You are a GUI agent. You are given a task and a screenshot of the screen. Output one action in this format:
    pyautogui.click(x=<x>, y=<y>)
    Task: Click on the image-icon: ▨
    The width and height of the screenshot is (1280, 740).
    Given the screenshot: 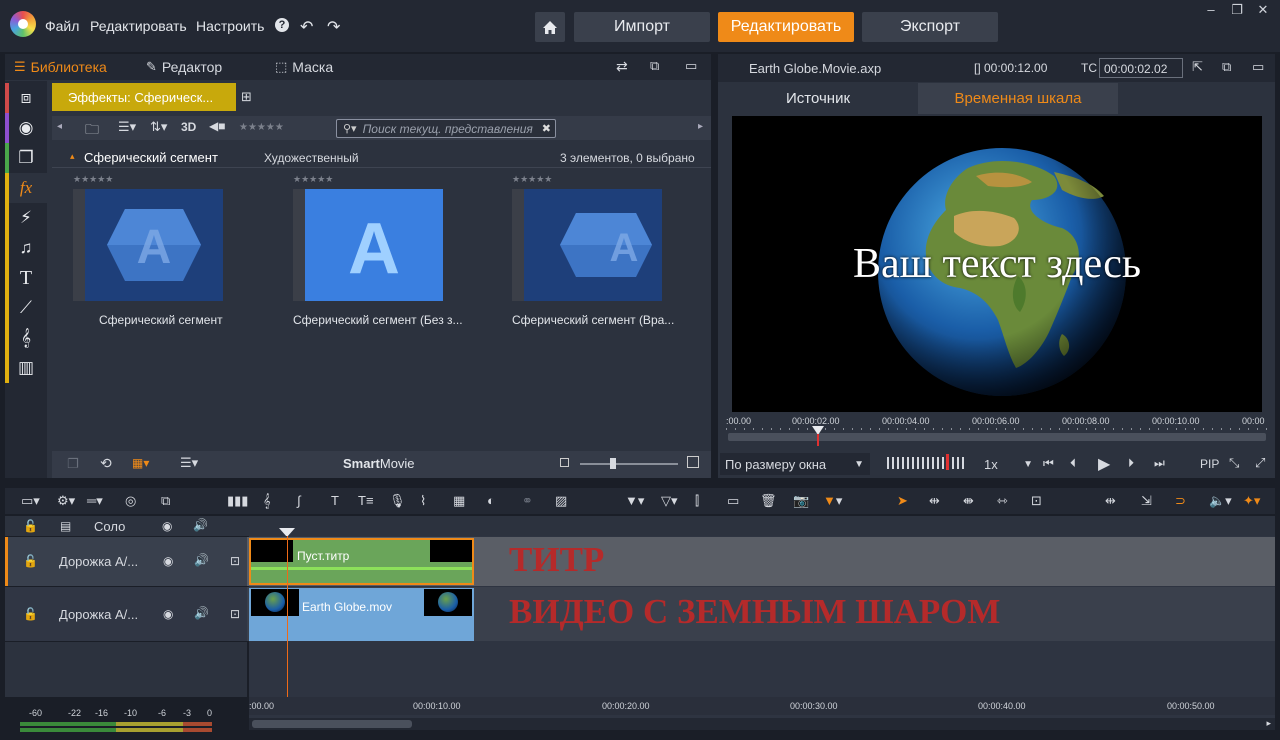 What is the action you would take?
    pyautogui.click(x=561, y=501)
    